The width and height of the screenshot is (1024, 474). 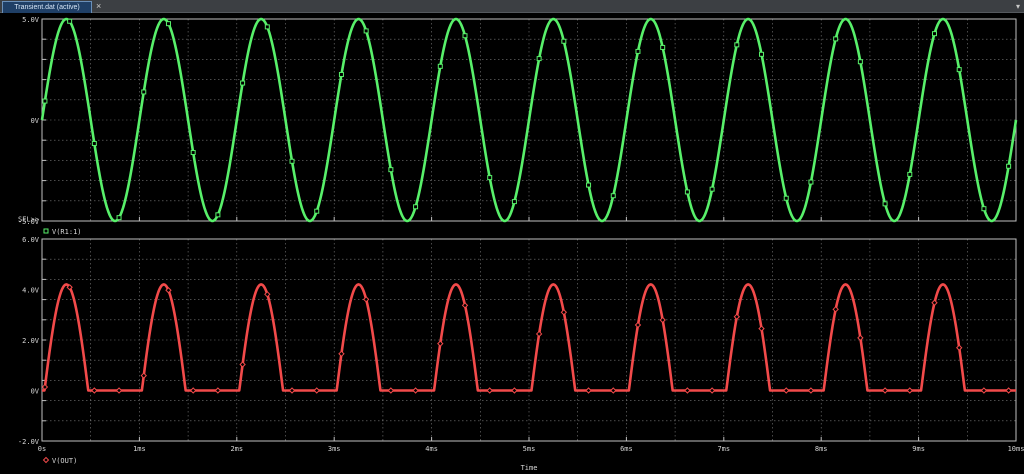 I want to click on tab-menu-icon: ▾, so click(x=1018, y=6).